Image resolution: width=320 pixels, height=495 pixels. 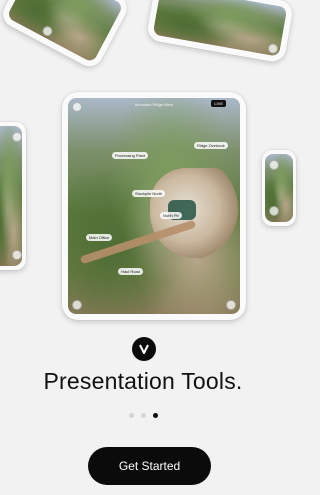 What do you see at coordinates (231, 305) in the screenshot?
I see `bottom-right-control-icon` at bounding box center [231, 305].